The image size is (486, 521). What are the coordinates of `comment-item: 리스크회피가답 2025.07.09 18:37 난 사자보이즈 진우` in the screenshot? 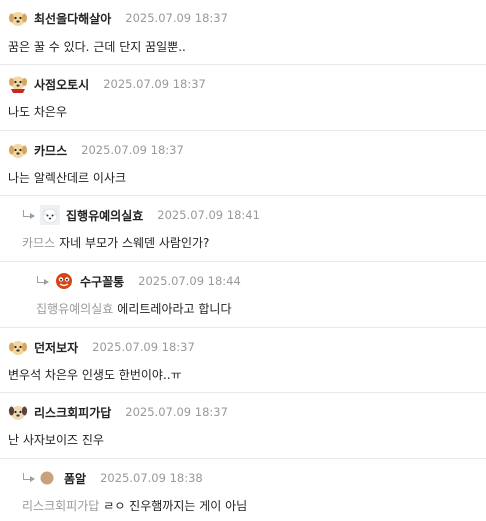 It's located at (243, 426).